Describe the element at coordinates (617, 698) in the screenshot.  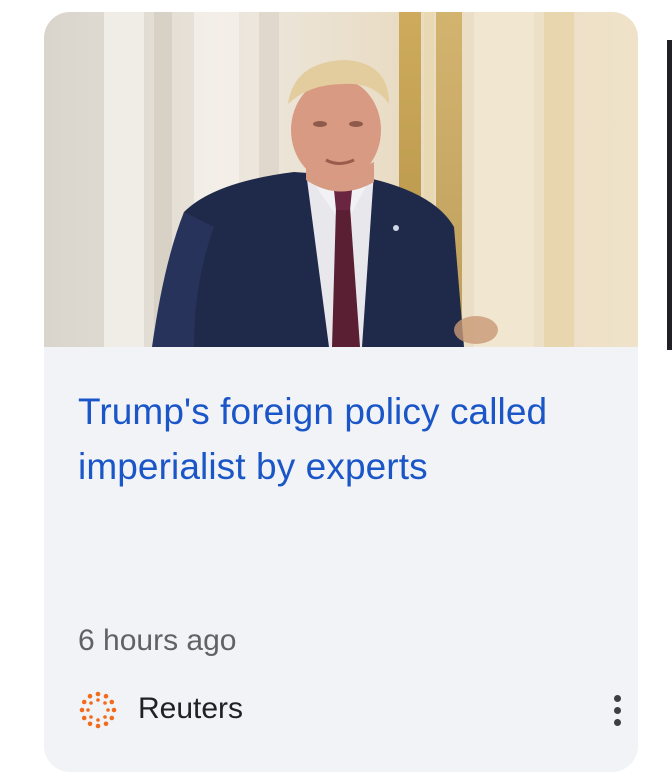
I see `more-vert-icon` at that location.